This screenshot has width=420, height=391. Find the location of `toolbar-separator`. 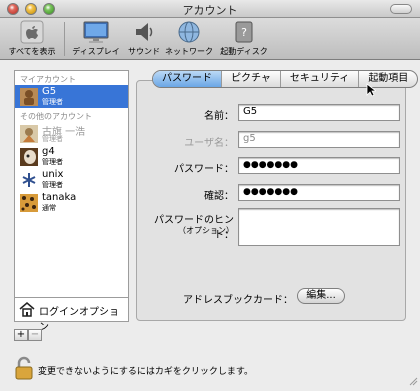

toolbar-separator is located at coordinates (64, 39).